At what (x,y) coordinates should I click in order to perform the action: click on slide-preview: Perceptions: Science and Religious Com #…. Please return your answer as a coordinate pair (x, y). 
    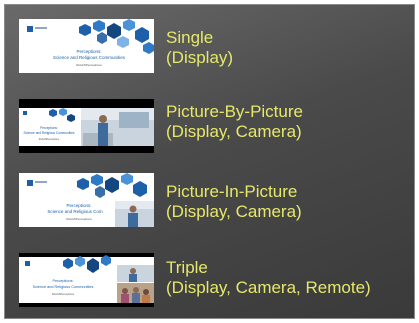
    Looking at the image, I should click on (86, 200).